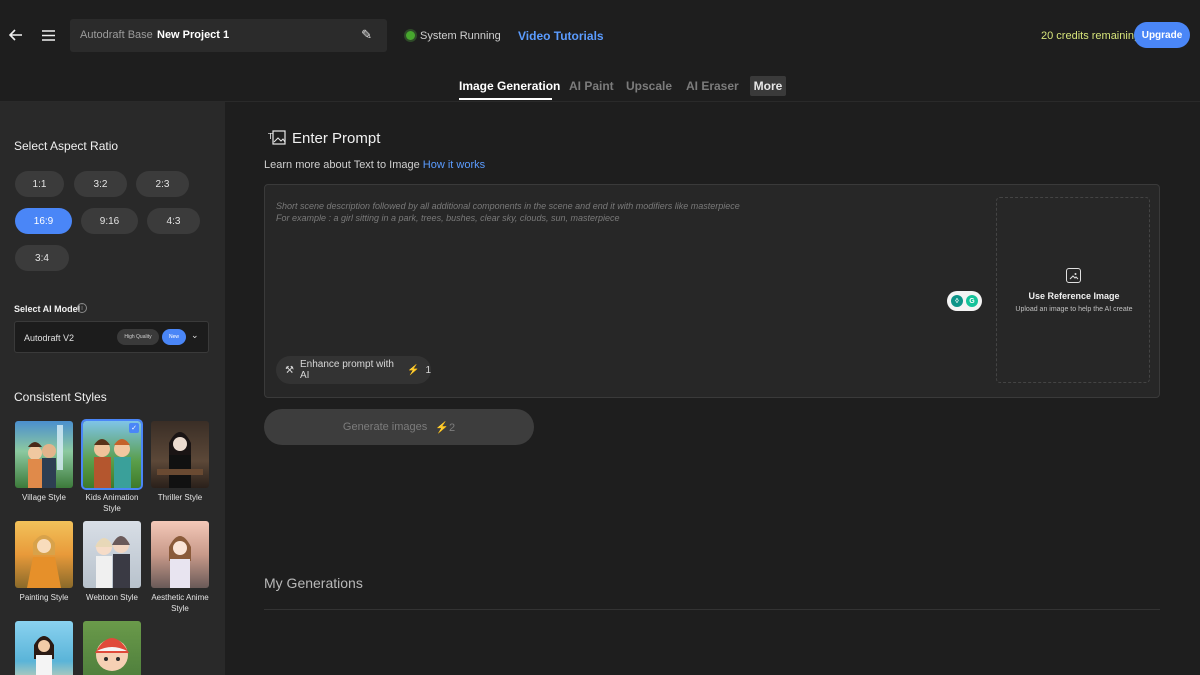 This screenshot has width=1200, height=675. I want to click on upgrade-button: Upgrade, so click(1162, 35).